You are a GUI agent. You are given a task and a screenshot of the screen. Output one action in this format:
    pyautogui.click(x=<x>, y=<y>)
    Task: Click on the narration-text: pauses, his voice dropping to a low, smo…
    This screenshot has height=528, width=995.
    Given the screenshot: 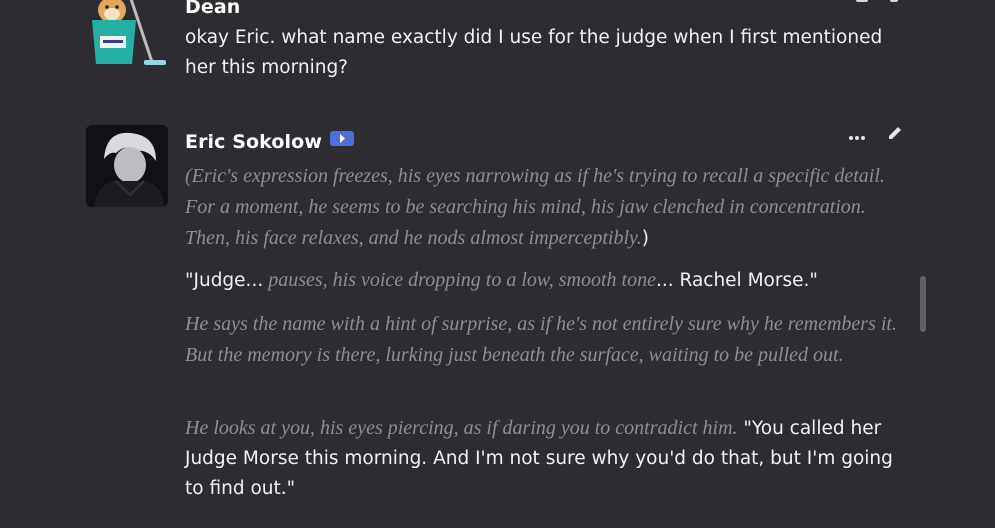 What is the action you would take?
    pyautogui.click(x=459, y=280)
    